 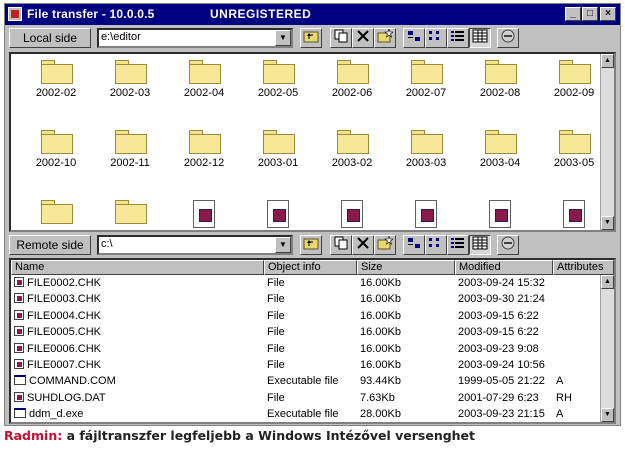 I want to click on item-label: 2002-04, so click(x=204, y=93).